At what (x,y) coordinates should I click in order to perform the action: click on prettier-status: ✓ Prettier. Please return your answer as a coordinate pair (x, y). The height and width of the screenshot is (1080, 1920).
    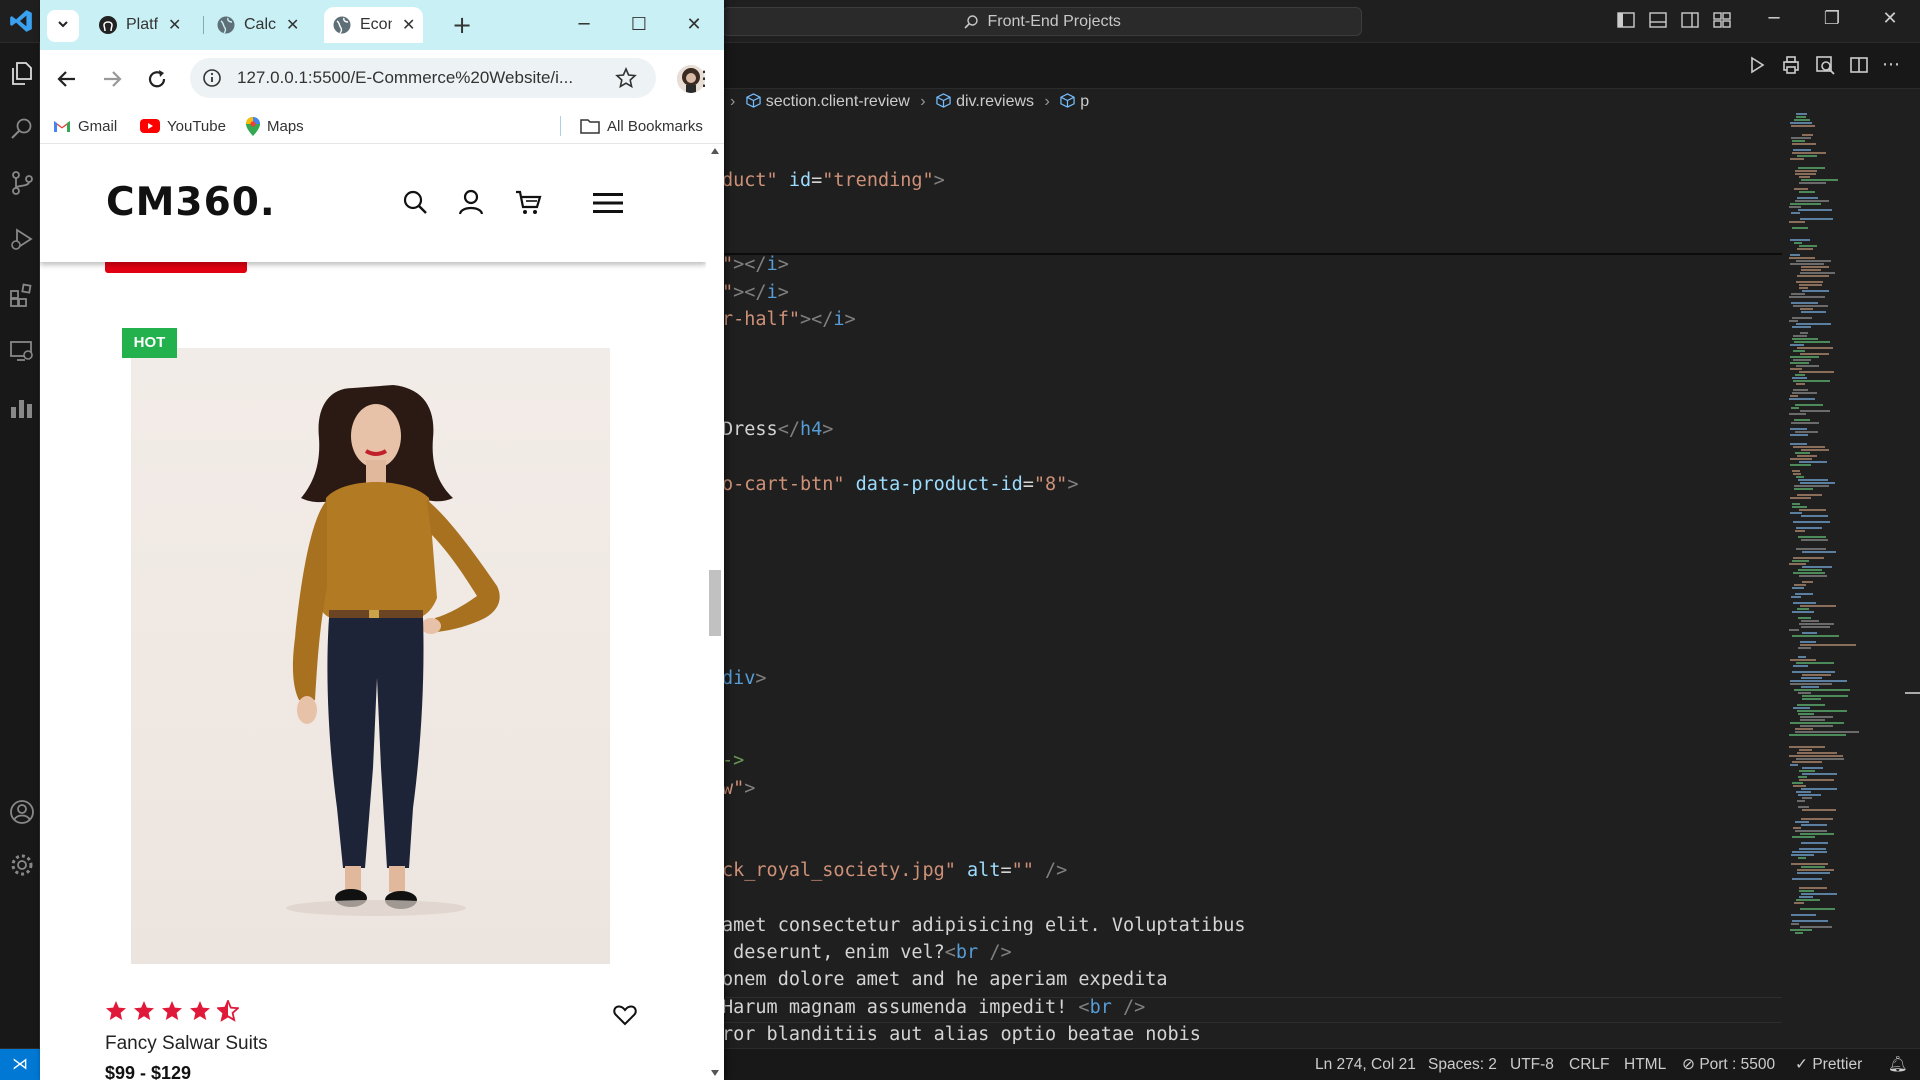
    Looking at the image, I should click on (1828, 1064).